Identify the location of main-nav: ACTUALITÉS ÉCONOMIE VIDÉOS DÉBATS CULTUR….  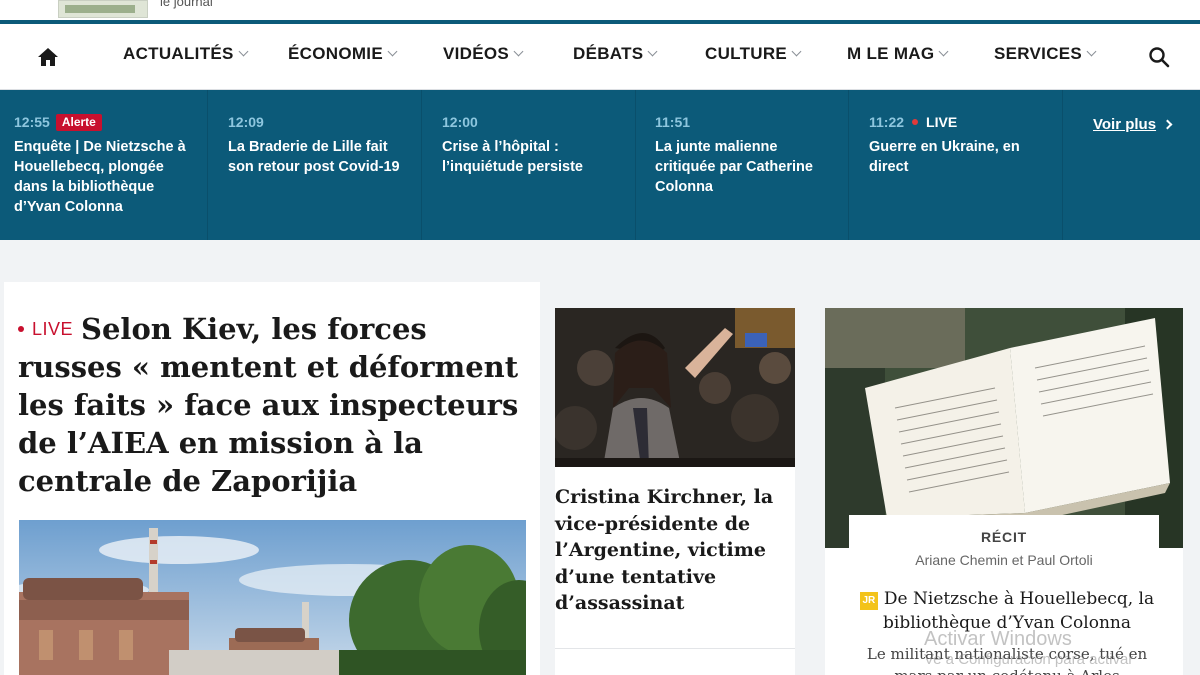
(600, 57).